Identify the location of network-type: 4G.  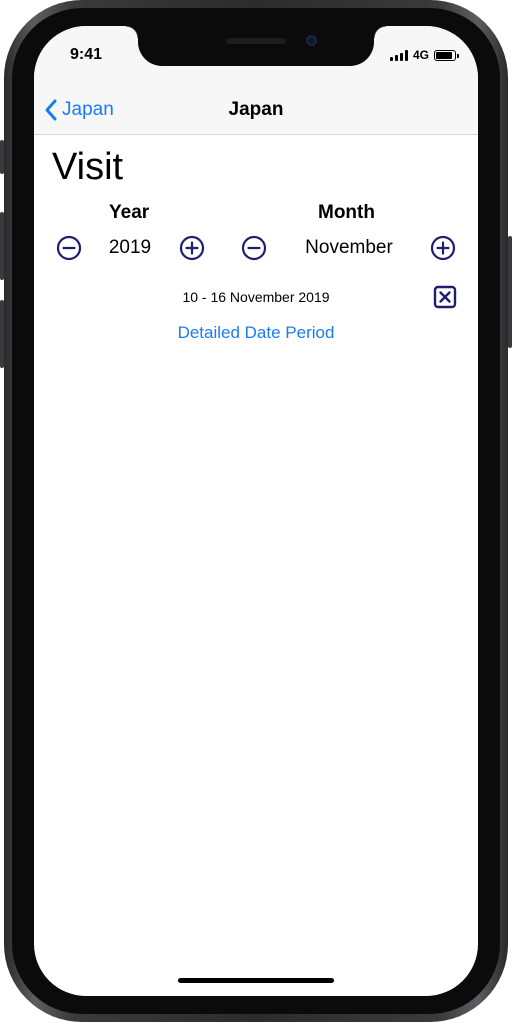
(420, 55).